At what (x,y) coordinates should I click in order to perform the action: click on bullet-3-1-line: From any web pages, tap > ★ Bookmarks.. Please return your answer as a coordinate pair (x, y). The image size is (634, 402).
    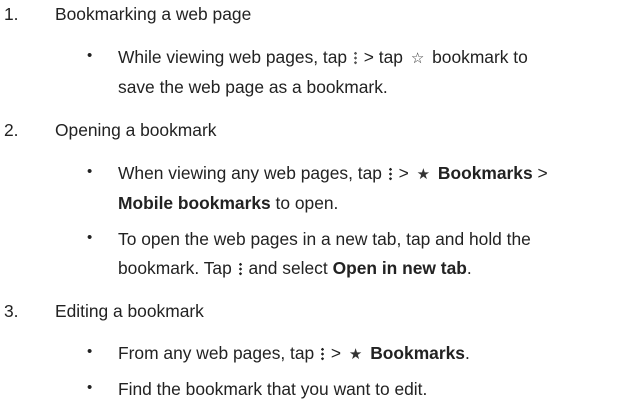
    Looking at the image, I should click on (294, 353).